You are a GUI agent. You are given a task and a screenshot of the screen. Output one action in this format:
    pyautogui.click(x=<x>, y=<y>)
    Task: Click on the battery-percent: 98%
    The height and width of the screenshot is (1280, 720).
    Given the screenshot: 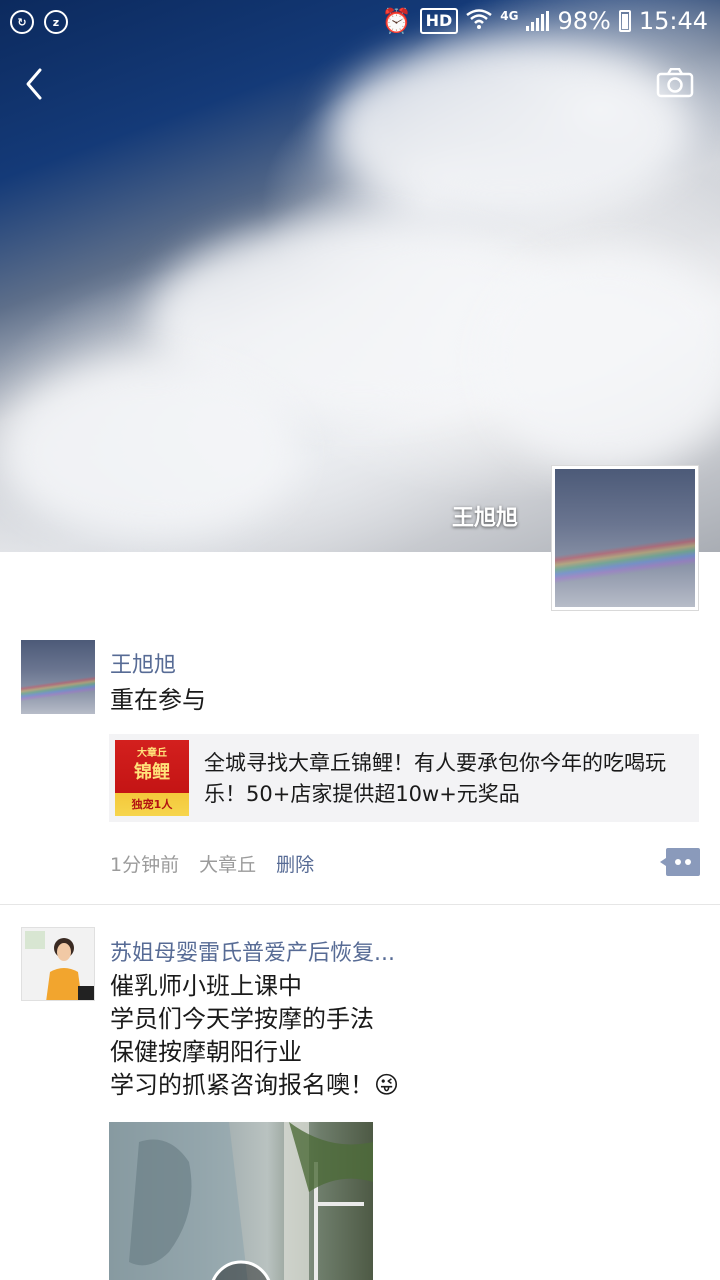 What is the action you would take?
    pyautogui.click(x=584, y=21)
    